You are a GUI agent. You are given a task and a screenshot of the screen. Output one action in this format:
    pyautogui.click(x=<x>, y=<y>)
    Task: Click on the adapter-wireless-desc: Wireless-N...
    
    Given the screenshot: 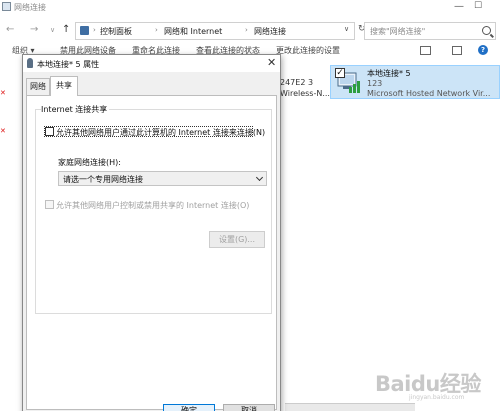 What is the action you would take?
    pyautogui.click(x=305, y=93)
    